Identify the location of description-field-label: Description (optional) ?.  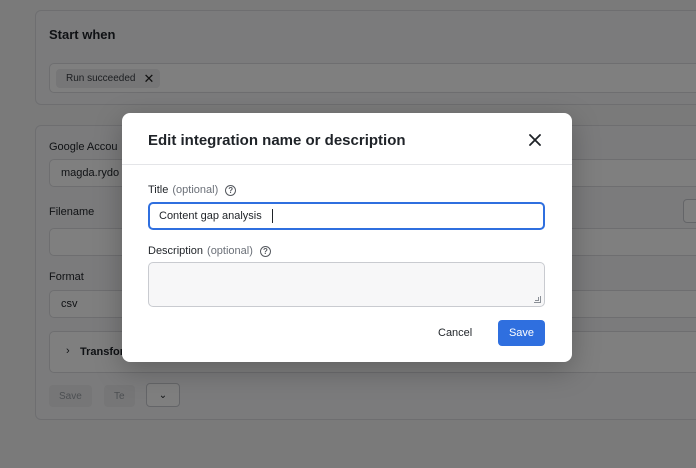
(209, 251).